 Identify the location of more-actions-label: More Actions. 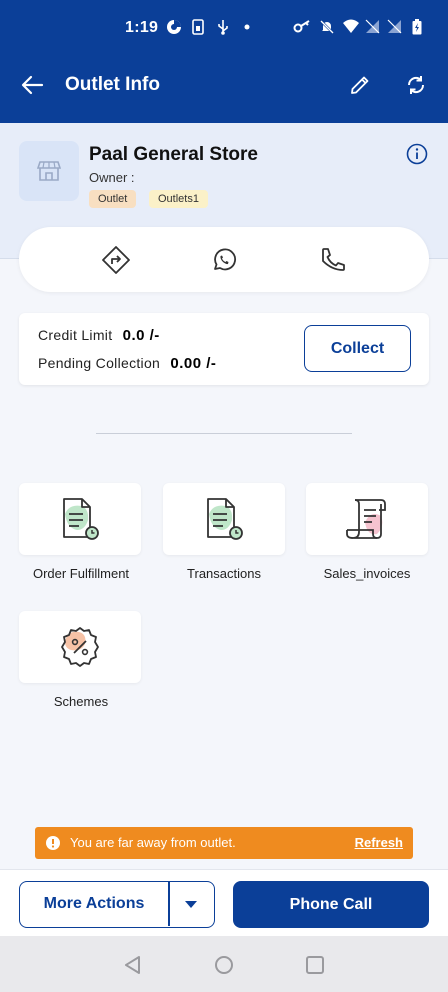
(94, 903).